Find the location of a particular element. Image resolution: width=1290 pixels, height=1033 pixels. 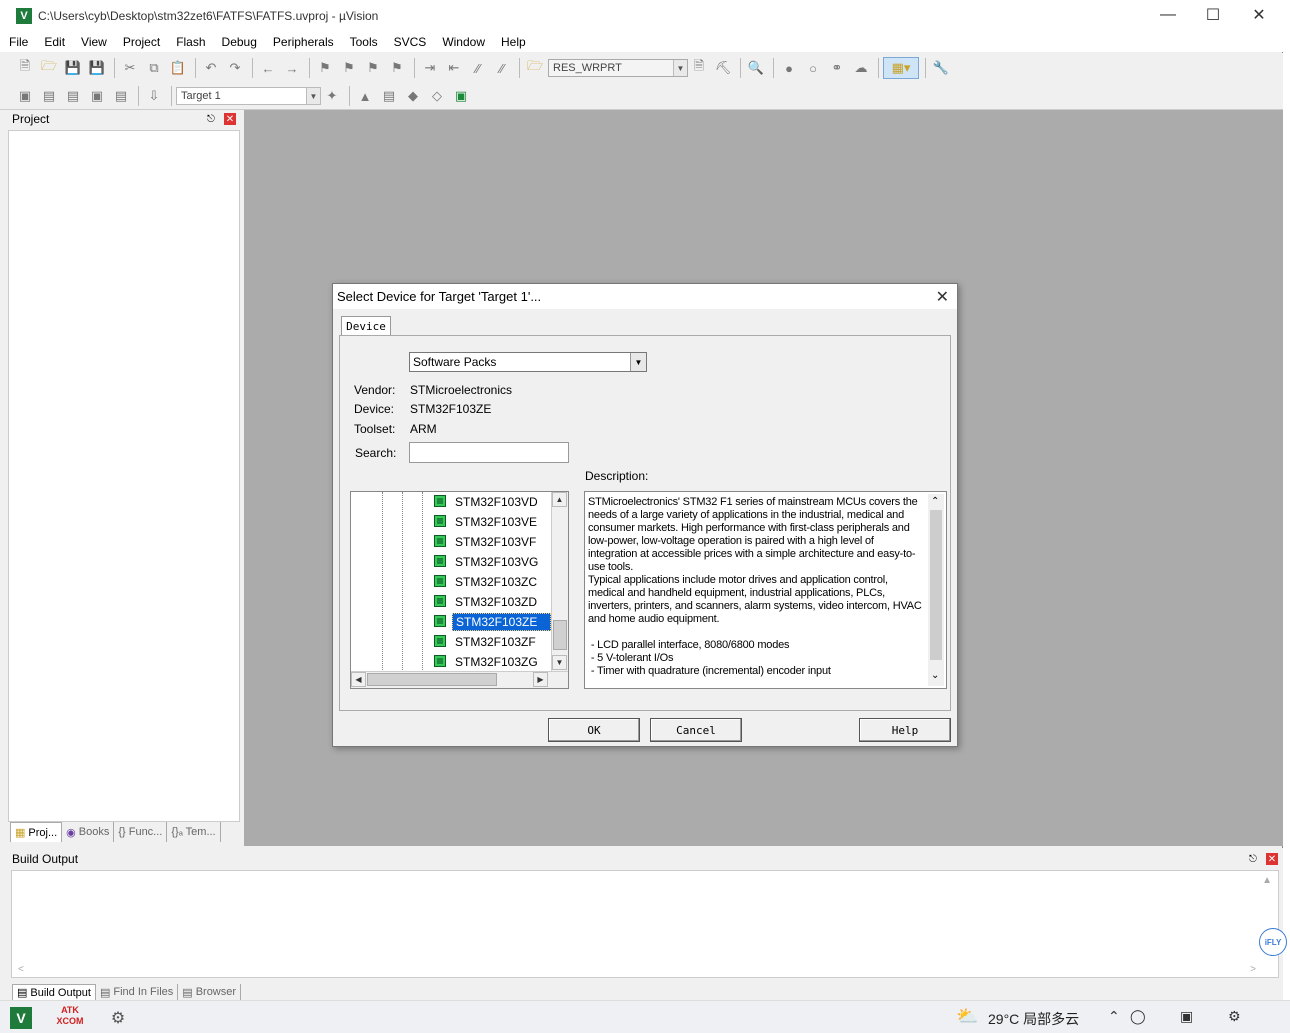

copy-icon: ⧉ is located at coordinates (154, 68).